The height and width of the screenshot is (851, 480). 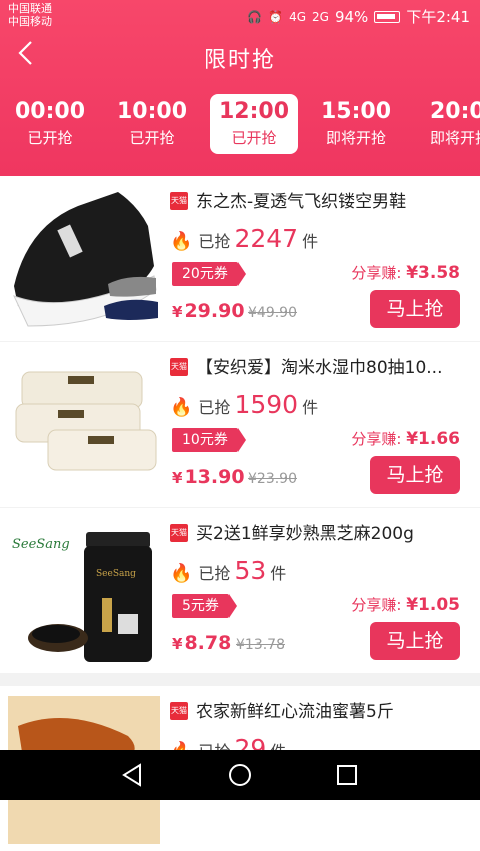 What do you see at coordinates (254, 111) in the screenshot?
I see `slot-time: 12:00` at bounding box center [254, 111].